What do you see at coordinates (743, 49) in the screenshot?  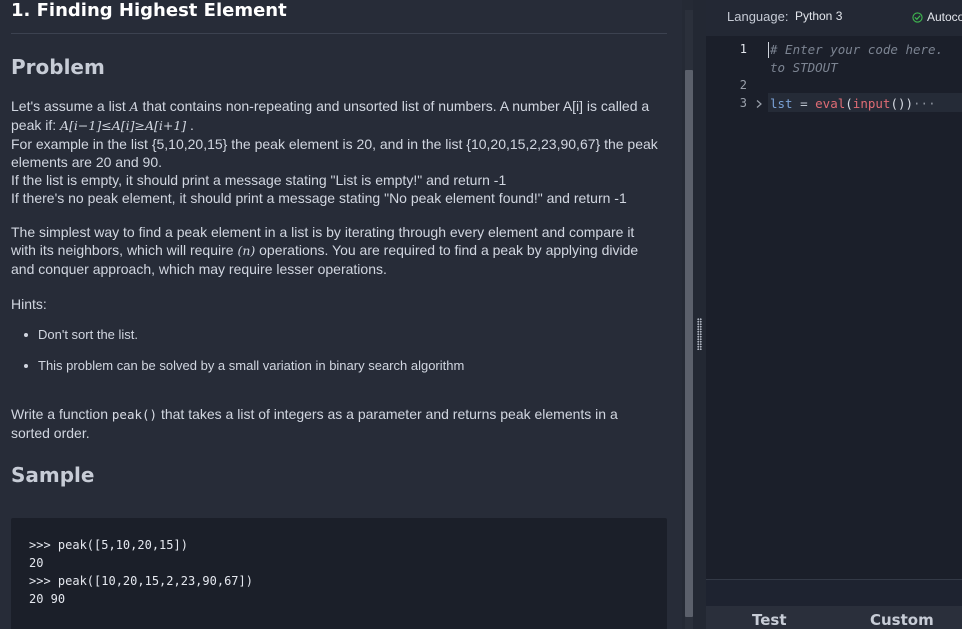 I see `line-number: 1` at bounding box center [743, 49].